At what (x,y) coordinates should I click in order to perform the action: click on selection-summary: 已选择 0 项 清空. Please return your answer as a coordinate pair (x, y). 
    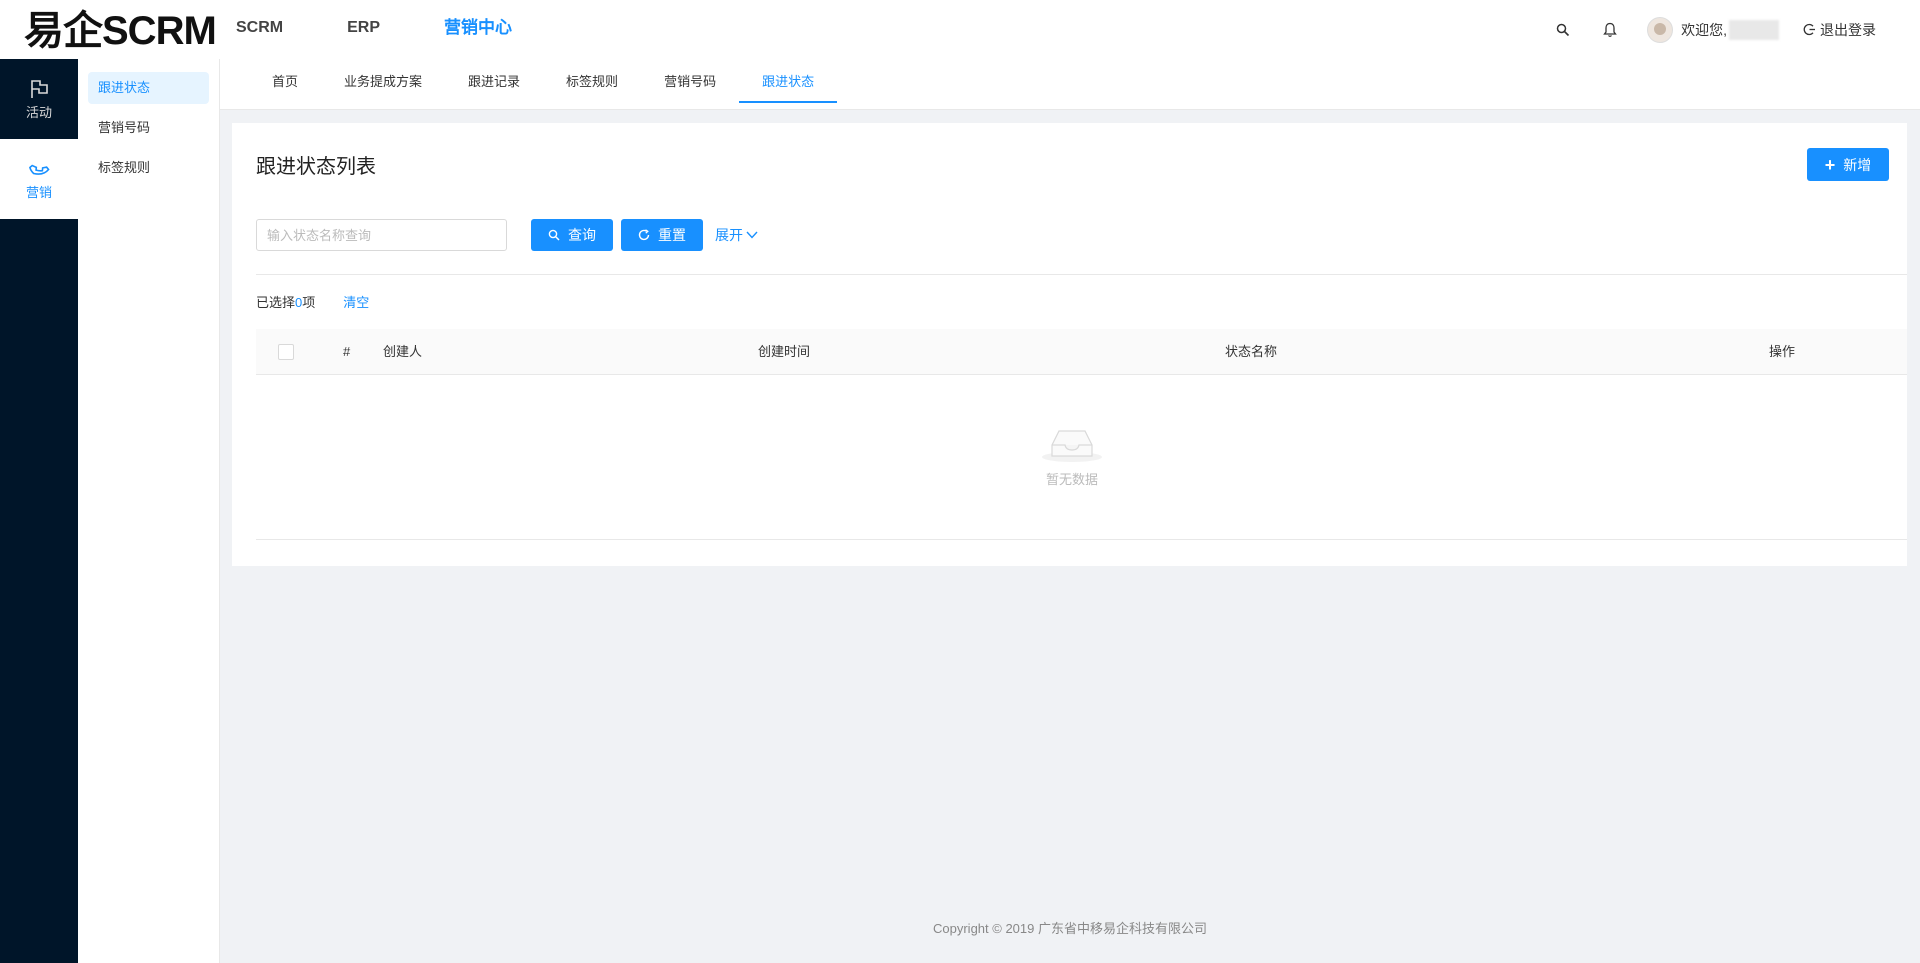
    Looking at the image, I should click on (312, 303).